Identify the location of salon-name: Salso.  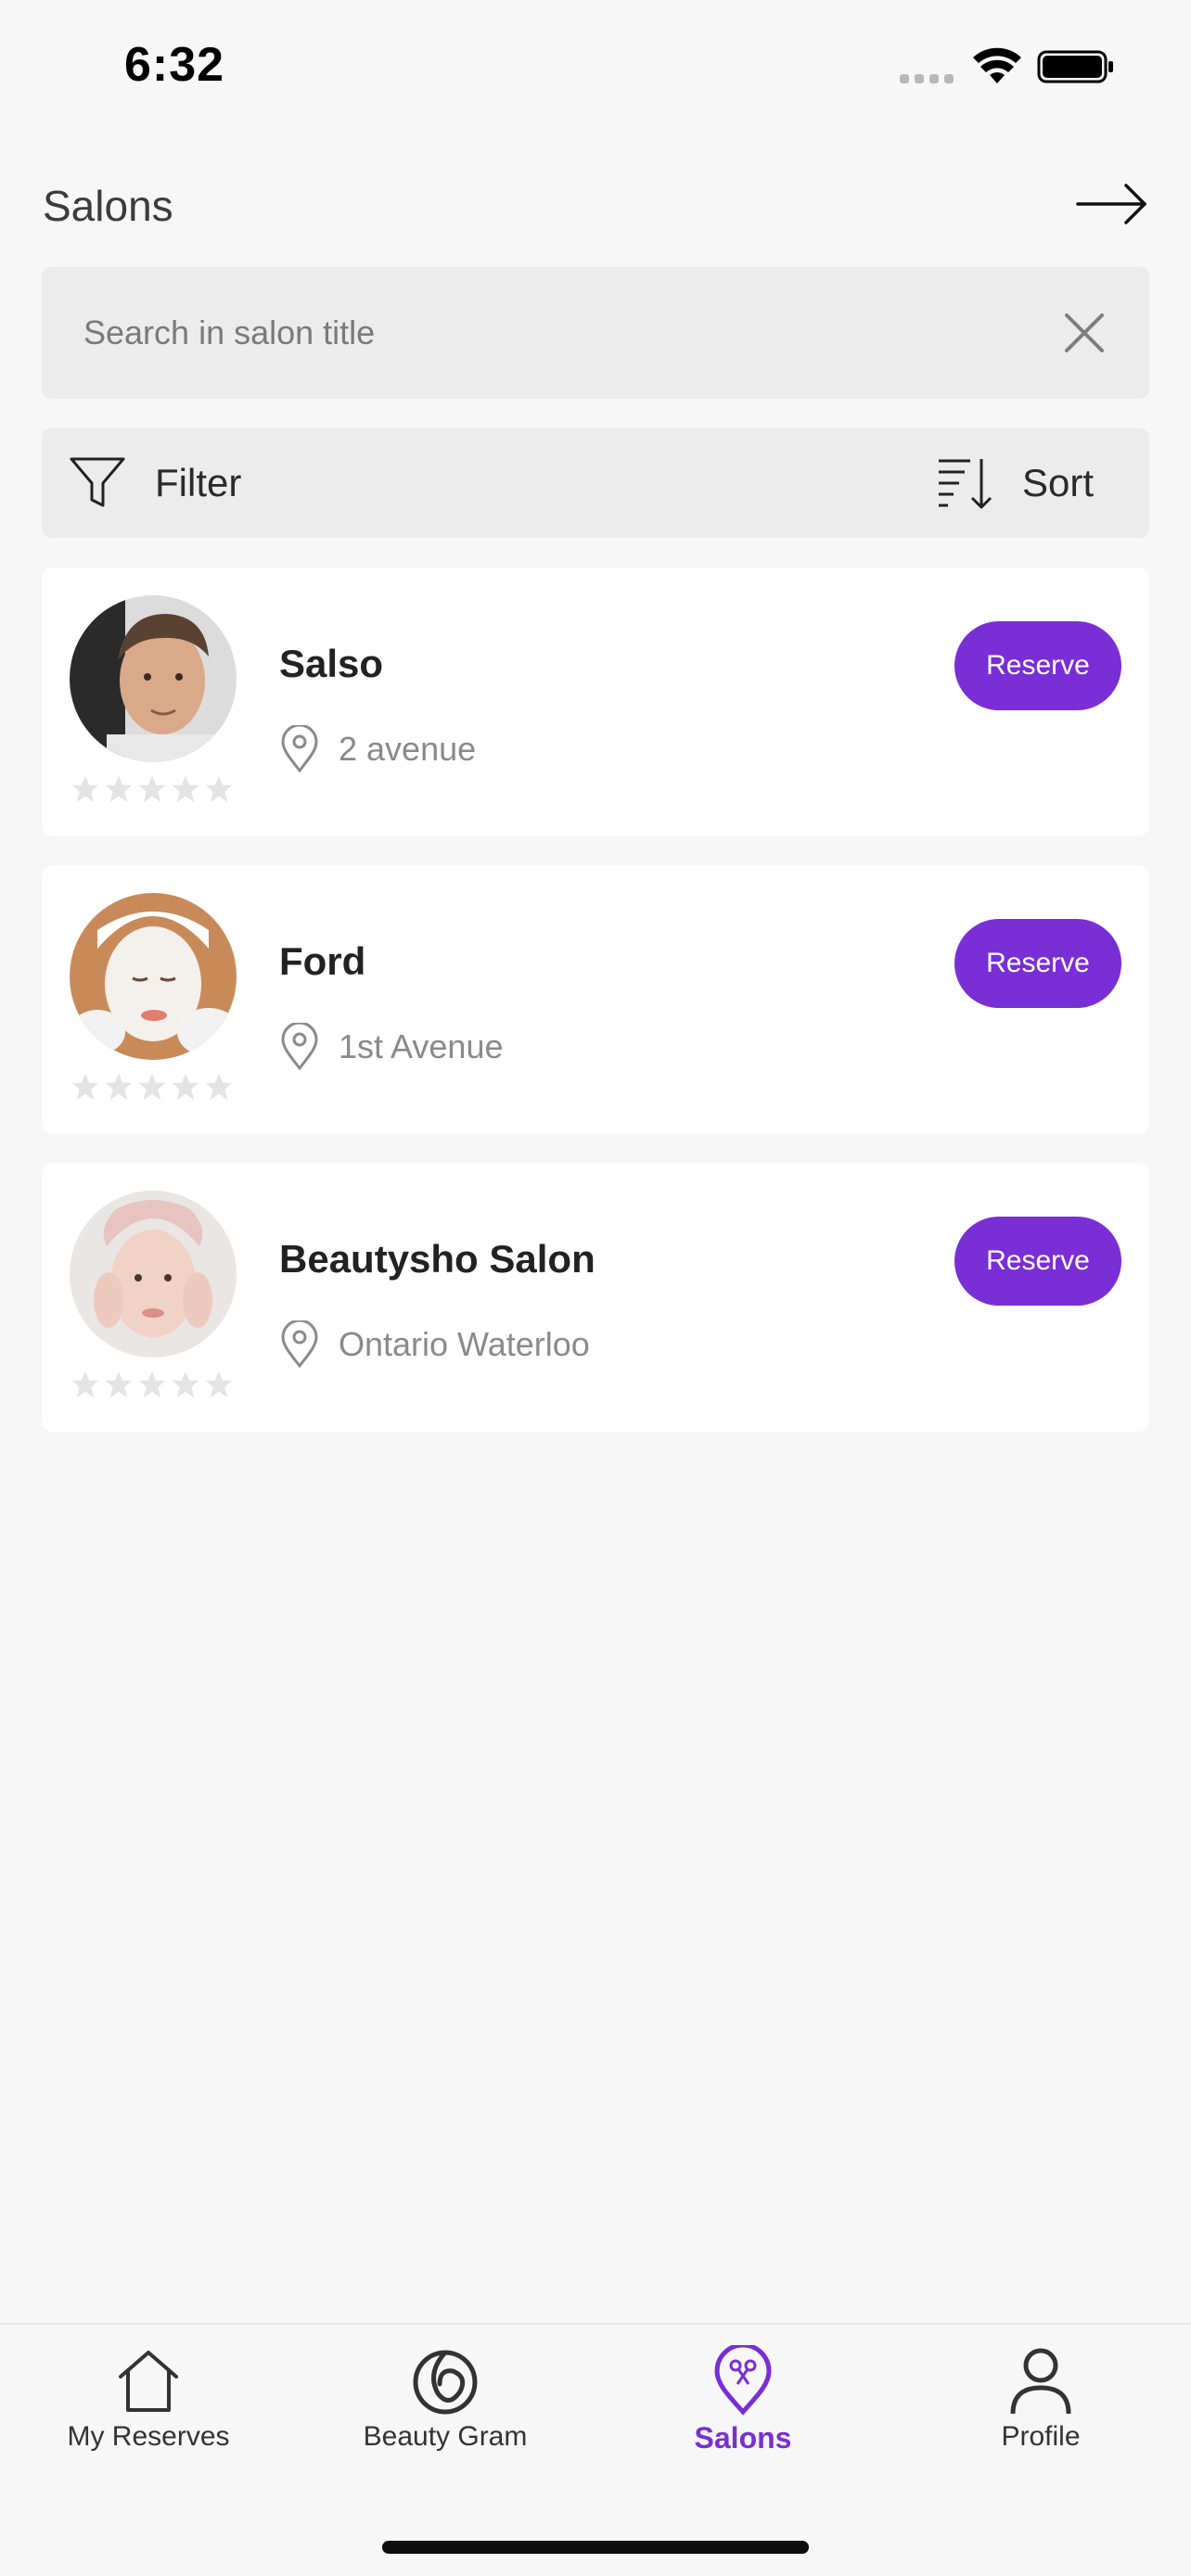
(331, 663).